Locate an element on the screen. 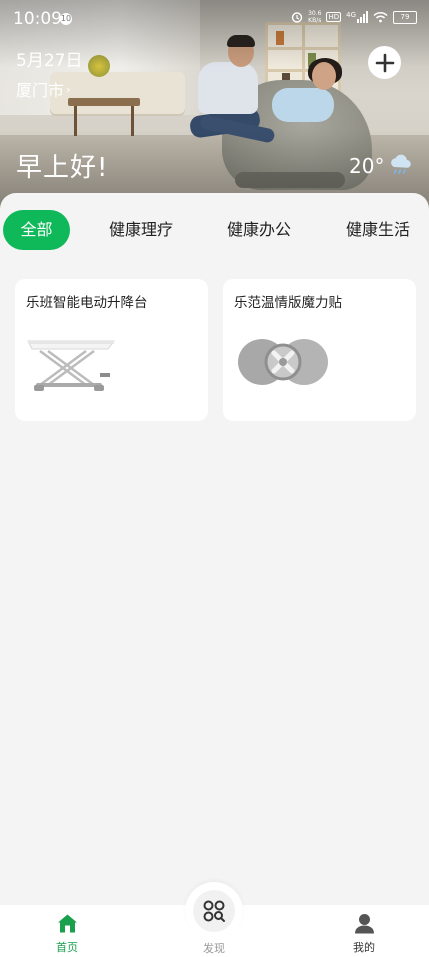 The height and width of the screenshot is (957, 429). hd-badge: HD is located at coordinates (334, 17).